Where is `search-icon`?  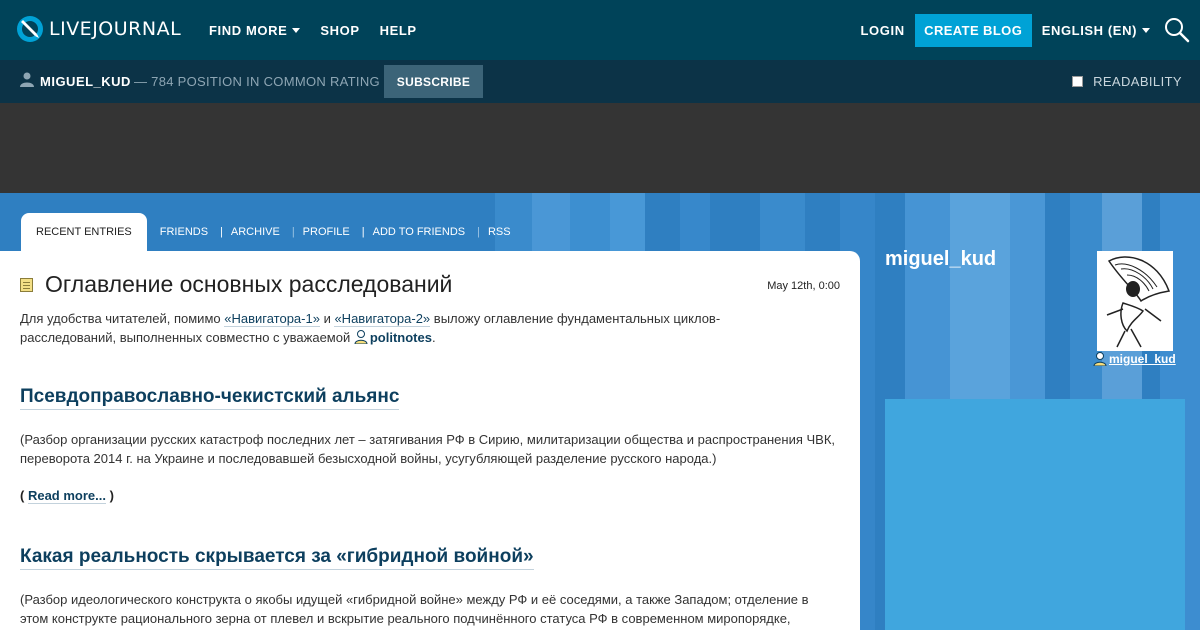
search-icon is located at coordinates (1177, 30).